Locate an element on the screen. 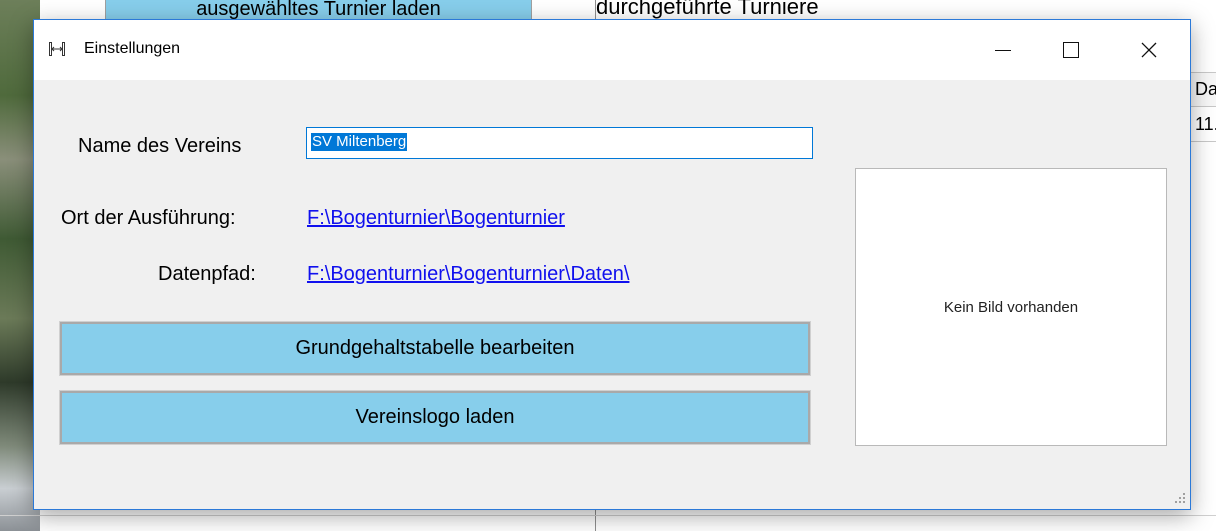 This screenshot has width=1216, height=531. grid-header-cell: Datum is located at coordinates (1203, 90).